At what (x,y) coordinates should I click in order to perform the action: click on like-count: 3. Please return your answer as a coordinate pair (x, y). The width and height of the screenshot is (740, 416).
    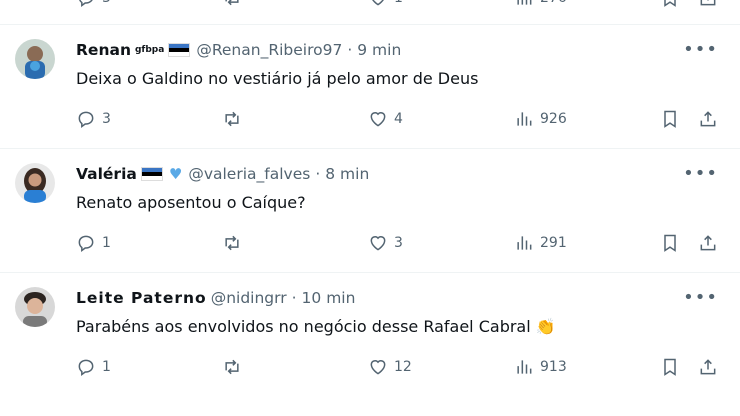
    Looking at the image, I should click on (398, 243).